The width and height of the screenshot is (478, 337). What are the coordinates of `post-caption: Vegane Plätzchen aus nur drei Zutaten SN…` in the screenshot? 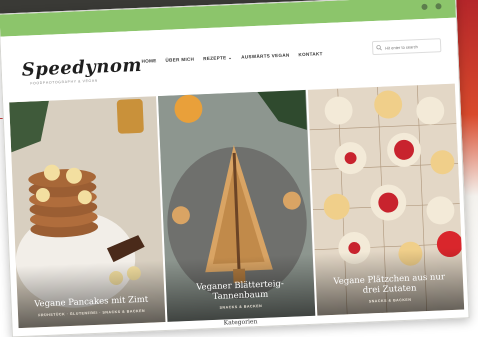 It's located at (389, 281).